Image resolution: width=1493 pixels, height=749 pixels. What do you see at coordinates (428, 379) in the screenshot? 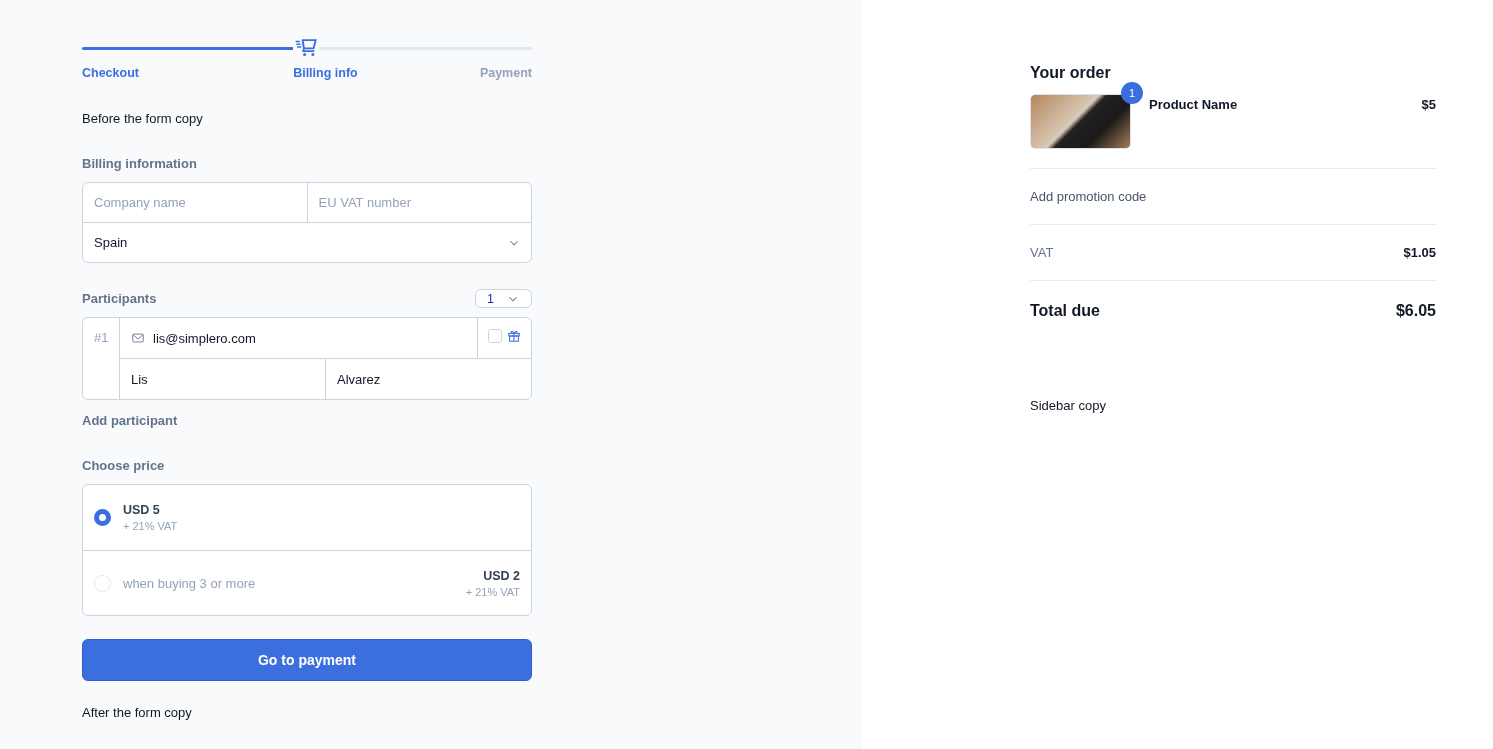
I see `last-name-field: Alvarez` at bounding box center [428, 379].